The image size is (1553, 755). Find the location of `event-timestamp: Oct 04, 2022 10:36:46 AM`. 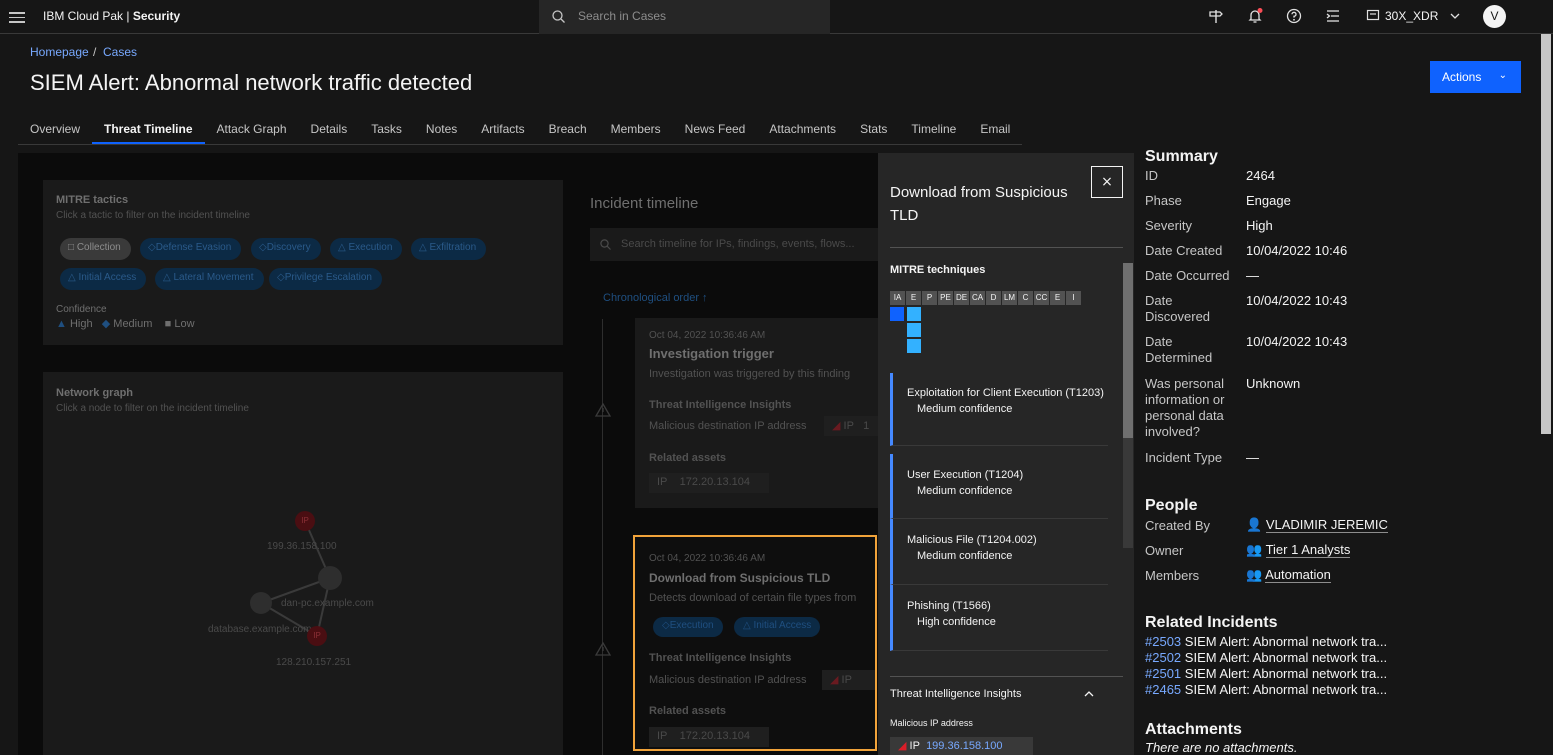

event-timestamp: Oct 04, 2022 10:36:46 AM is located at coordinates (707, 558).